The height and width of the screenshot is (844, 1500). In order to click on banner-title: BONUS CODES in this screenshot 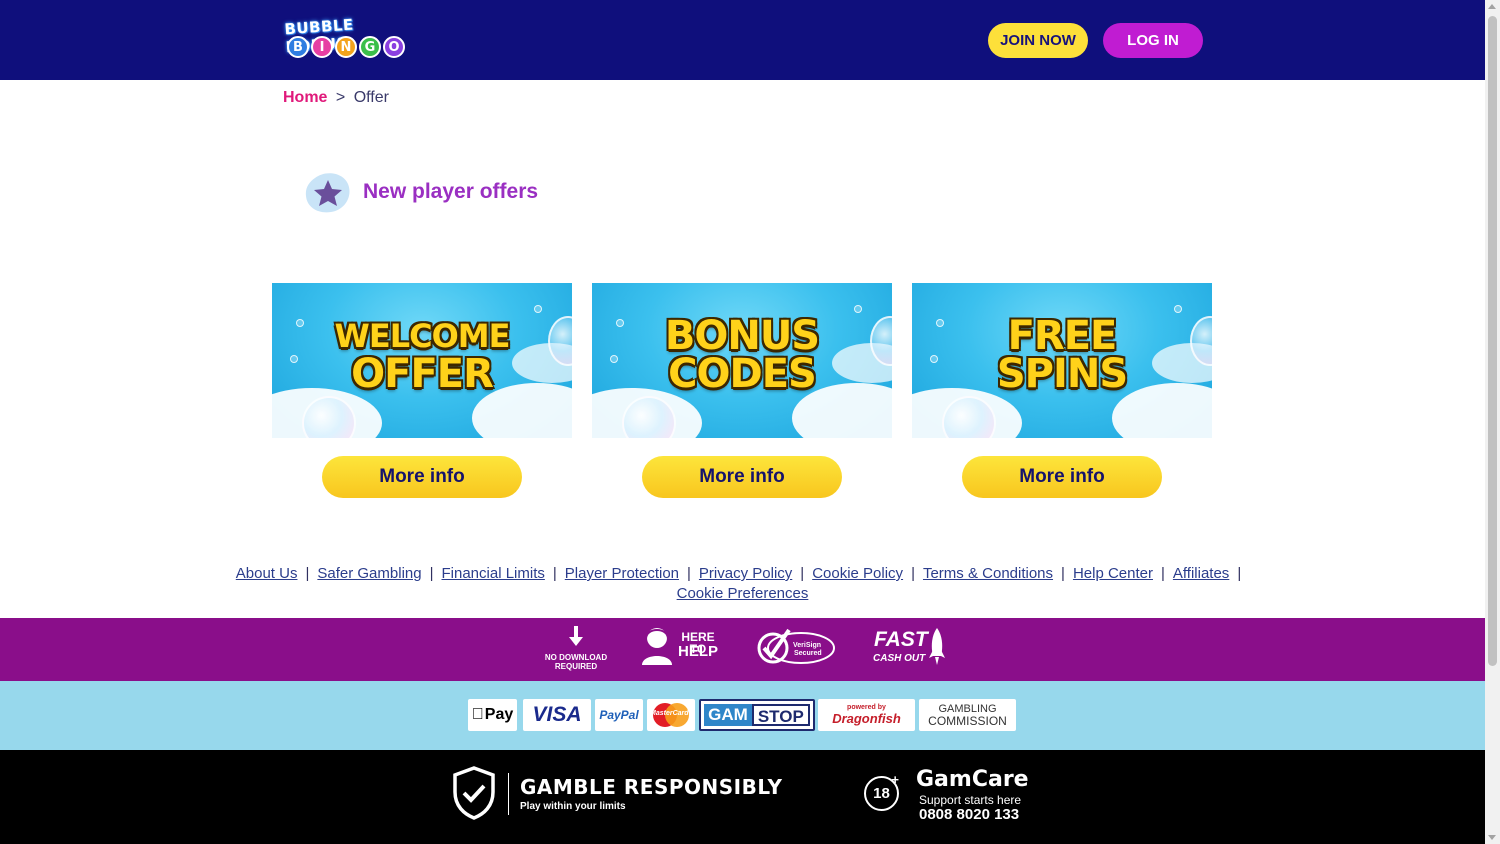, I will do `click(742, 355)`.